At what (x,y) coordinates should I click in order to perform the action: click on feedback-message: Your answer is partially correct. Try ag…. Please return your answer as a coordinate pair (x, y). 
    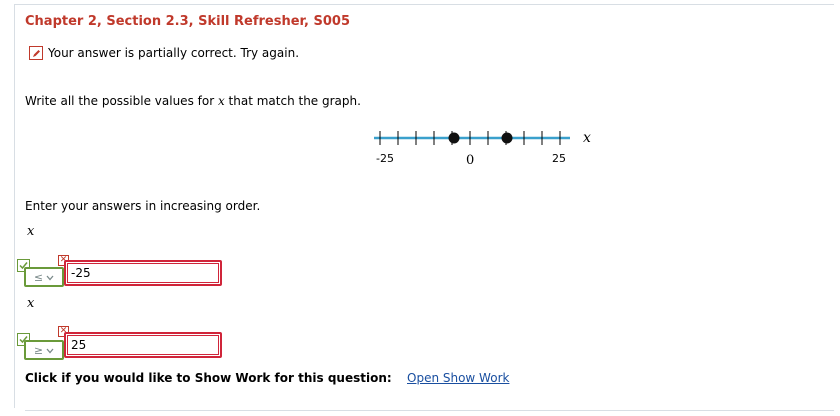
    Looking at the image, I should click on (164, 53).